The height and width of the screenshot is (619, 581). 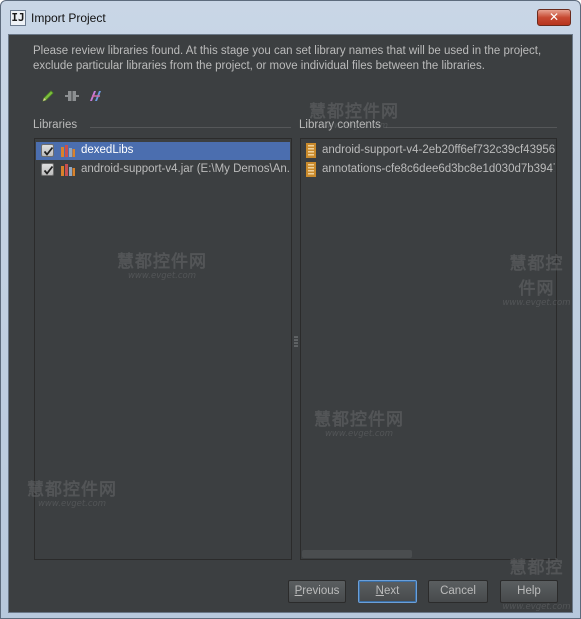 What do you see at coordinates (107, 150) in the screenshot?
I see `library-name: dexedLibs` at bounding box center [107, 150].